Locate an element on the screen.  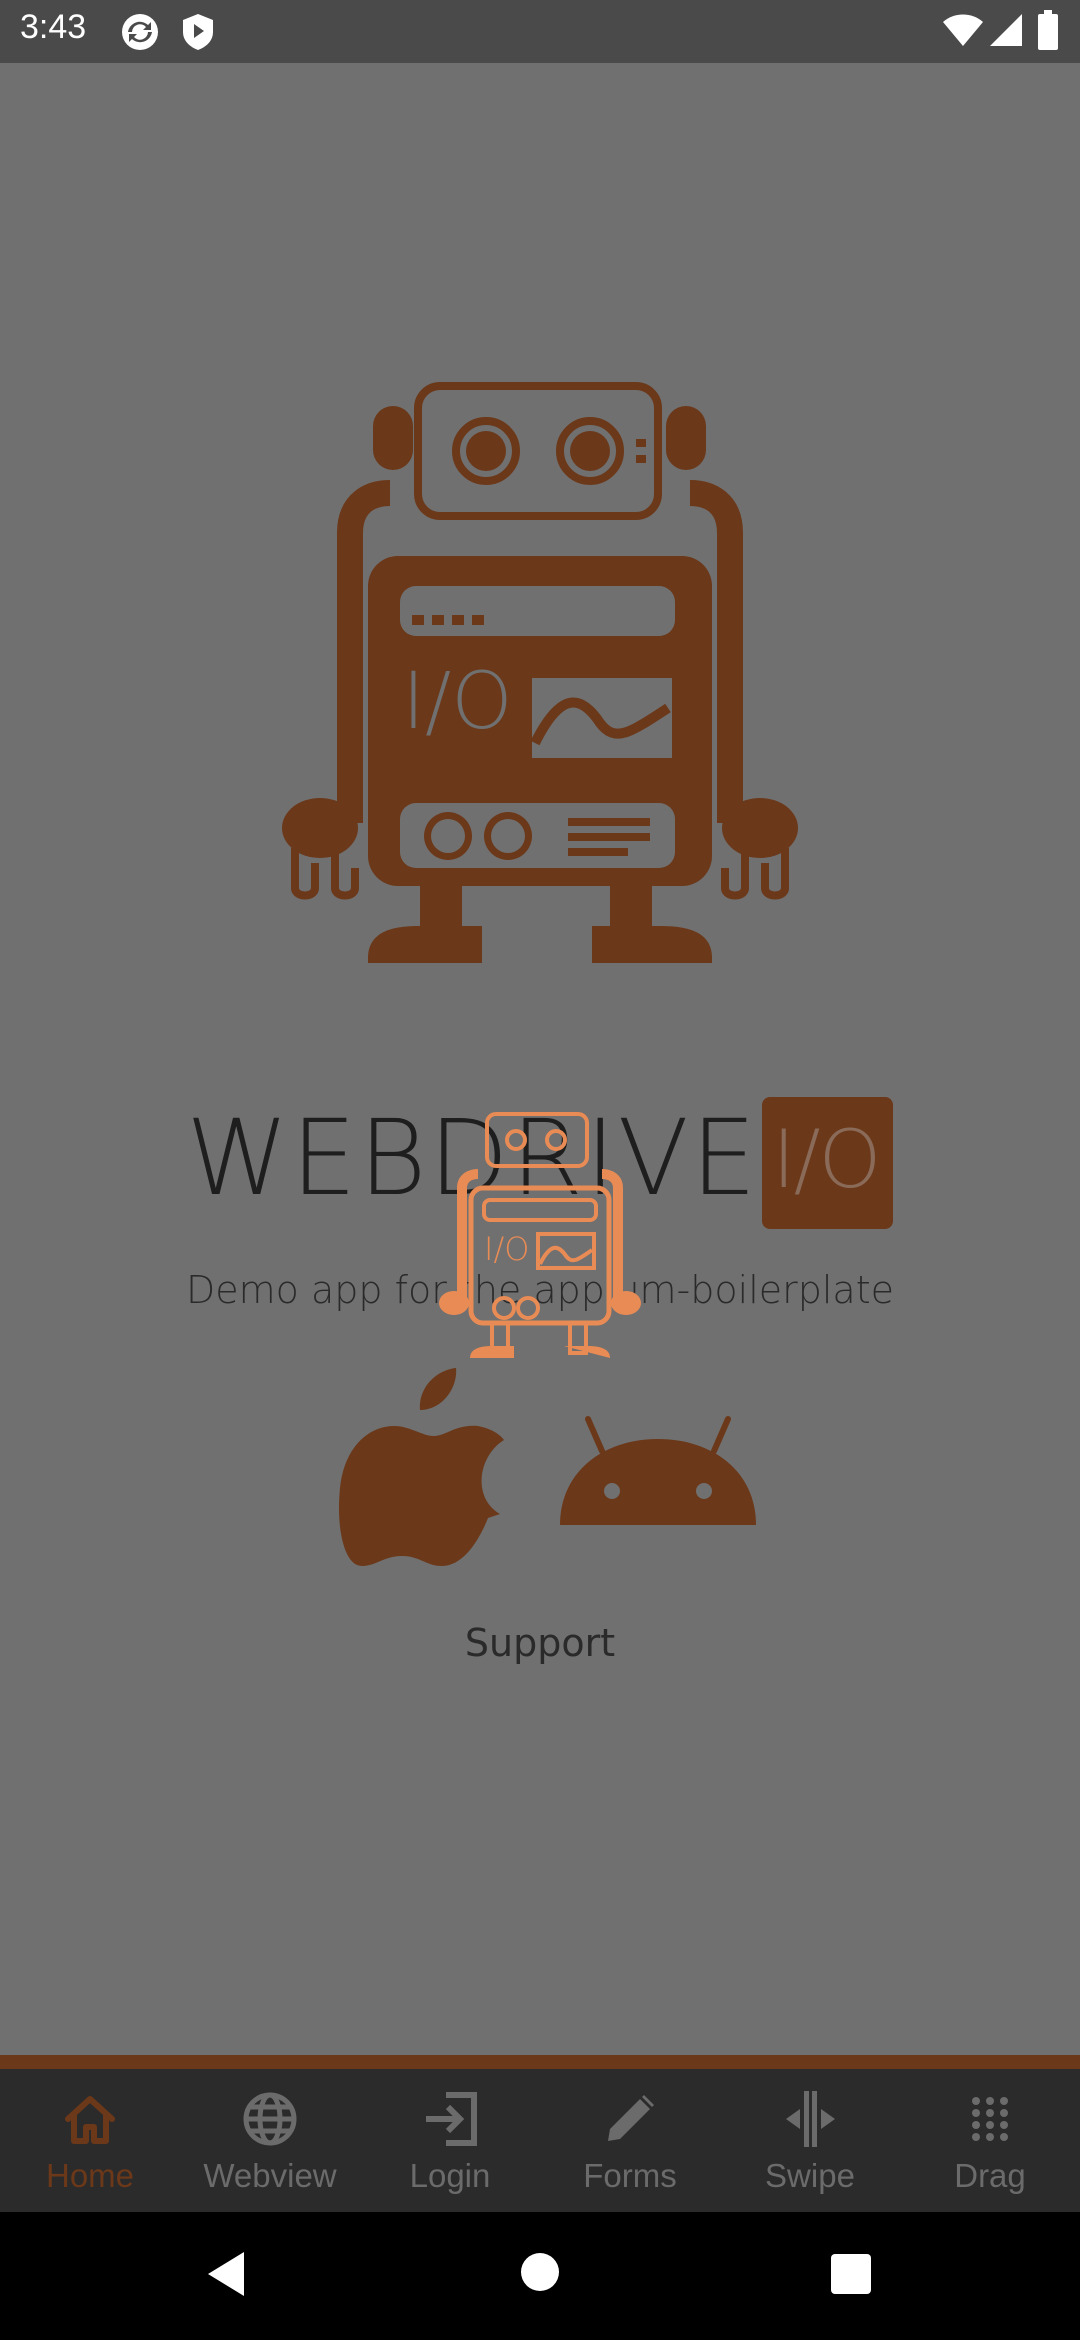
tab-swipe: Swipe is located at coordinates (810, 2140).